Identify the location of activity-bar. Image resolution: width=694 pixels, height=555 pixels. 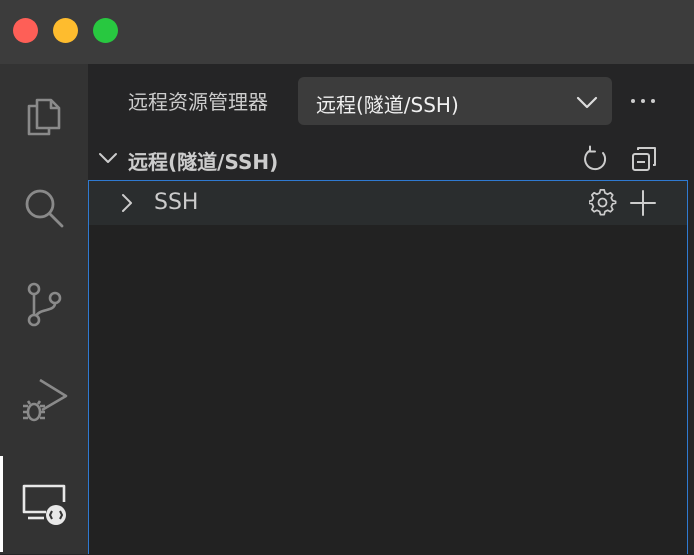
(44, 309).